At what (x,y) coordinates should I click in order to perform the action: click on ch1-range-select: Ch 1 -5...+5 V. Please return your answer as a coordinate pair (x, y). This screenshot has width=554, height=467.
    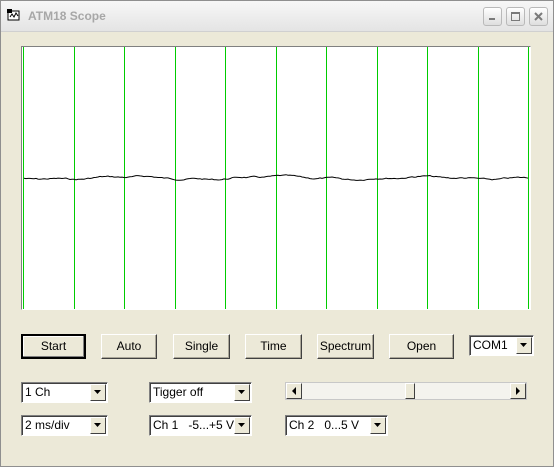
    Looking at the image, I should click on (200, 425).